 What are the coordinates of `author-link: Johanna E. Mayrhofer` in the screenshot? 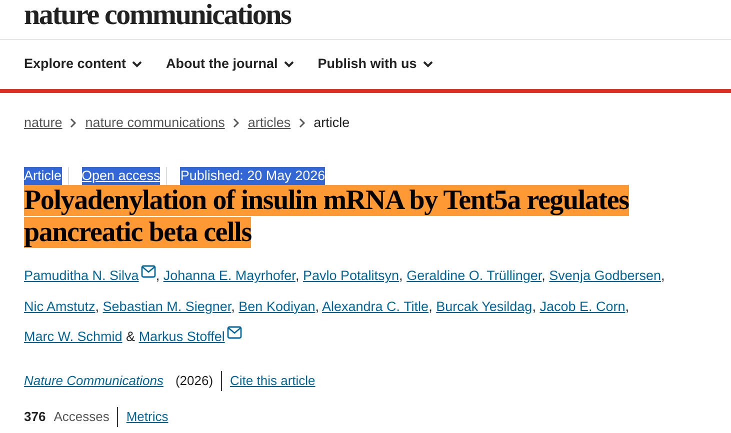 It's located at (229, 276).